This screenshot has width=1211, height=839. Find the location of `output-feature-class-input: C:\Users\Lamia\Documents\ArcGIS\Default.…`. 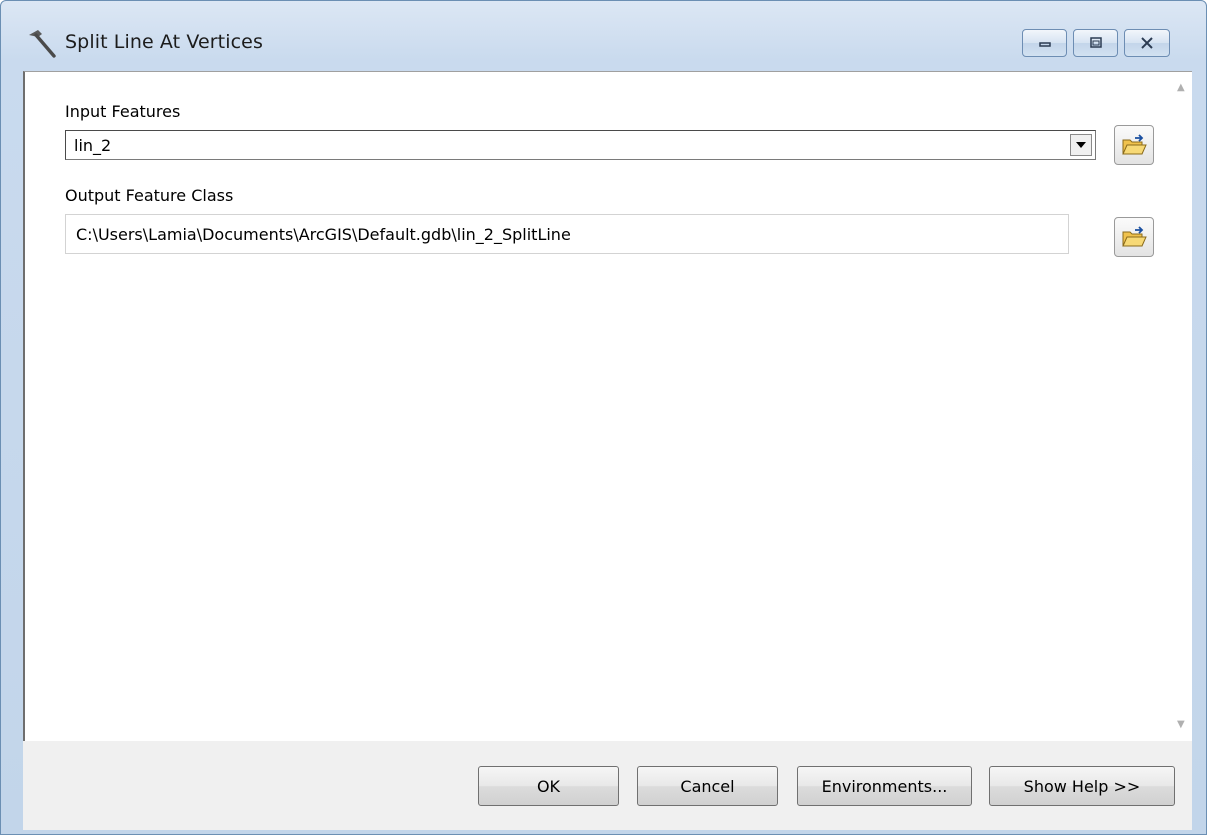

output-feature-class-input: C:\Users\Lamia\Documents\ArcGIS\Default.… is located at coordinates (567, 234).